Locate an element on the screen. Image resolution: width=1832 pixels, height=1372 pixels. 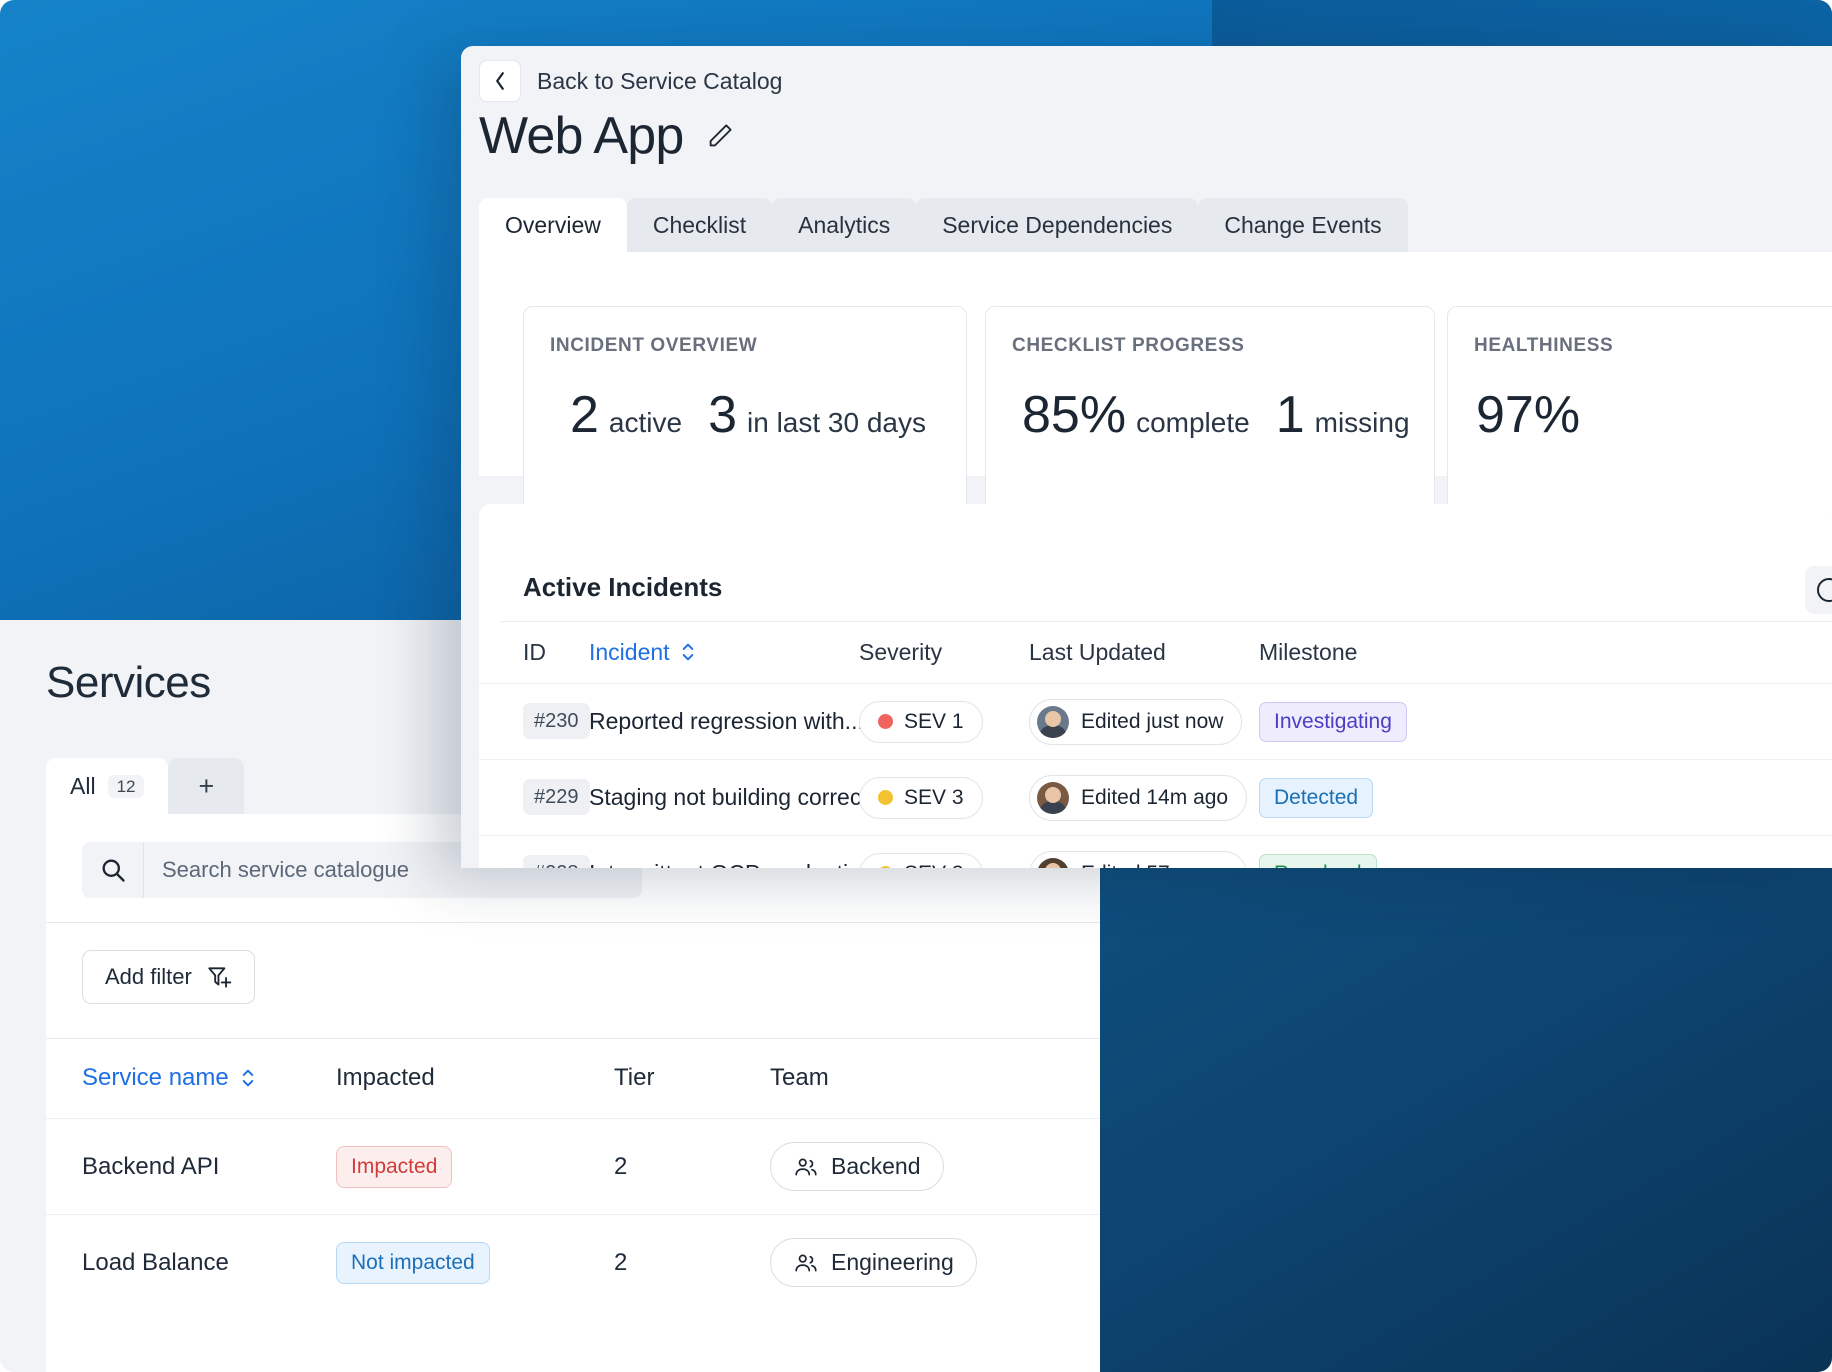
incident-name: Staging not building correctly is located at coordinates (737, 797).